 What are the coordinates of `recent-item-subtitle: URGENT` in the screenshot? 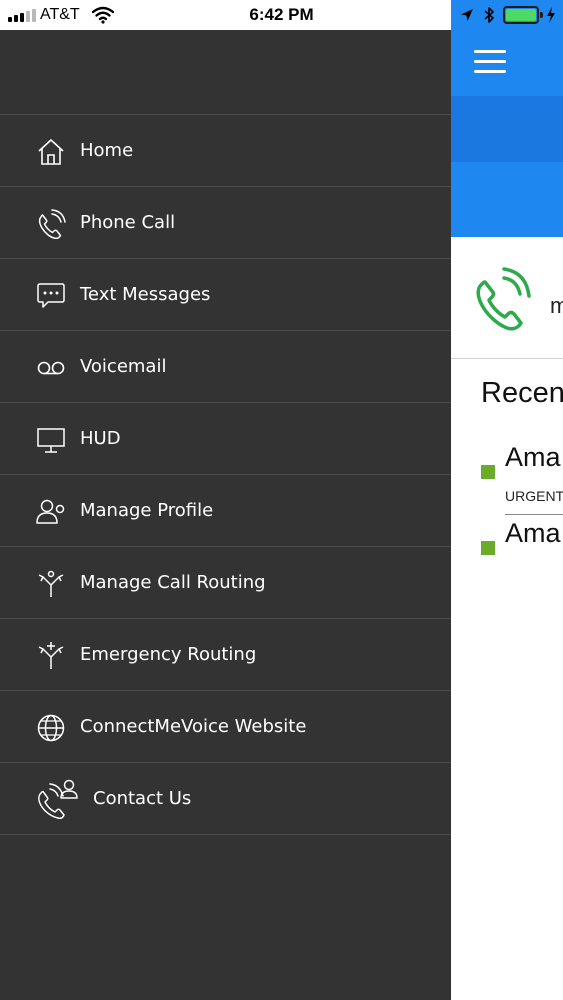 It's located at (534, 496).